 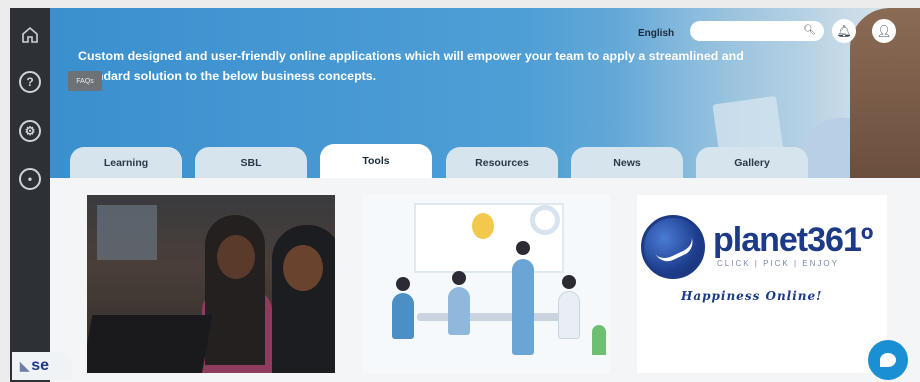 What do you see at coordinates (211, 284) in the screenshot?
I see `tool-card-learning-photo` at bounding box center [211, 284].